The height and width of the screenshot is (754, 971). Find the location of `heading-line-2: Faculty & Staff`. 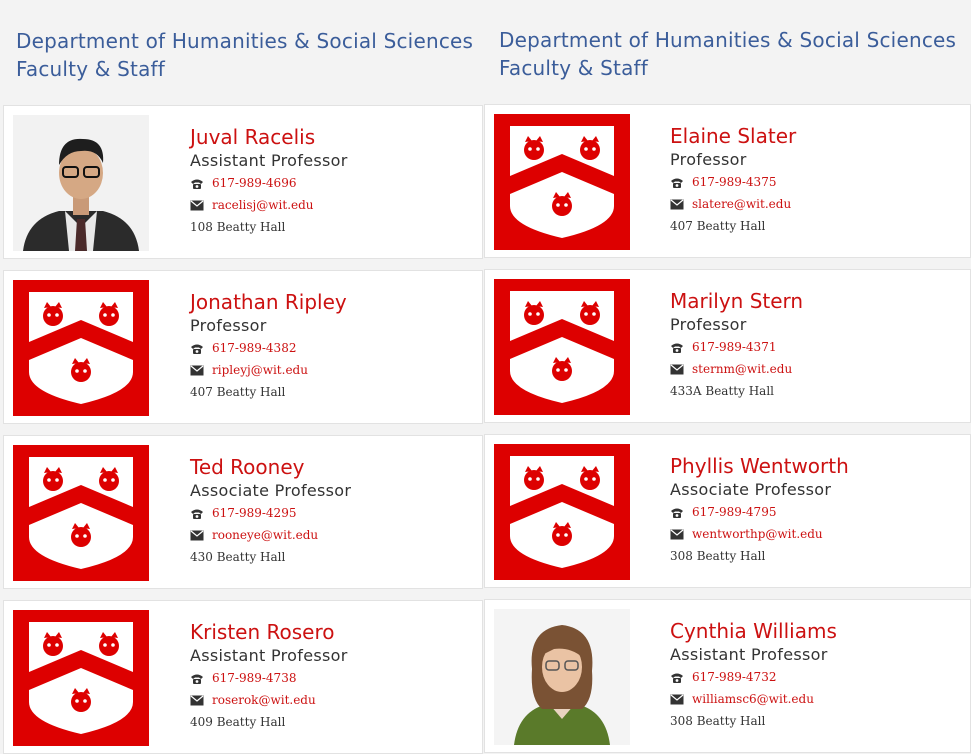

heading-line-2: Faculty & Staff is located at coordinates (574, 68).